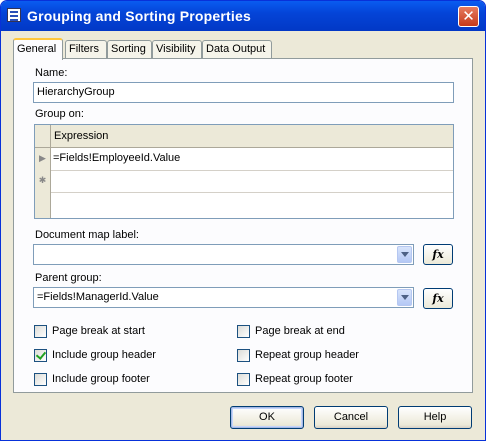 The image size is (486, 441). What do you see at coordinates (43, 136) in the screenshot?
I see `grid-corner` at bounding box center [43, 136].